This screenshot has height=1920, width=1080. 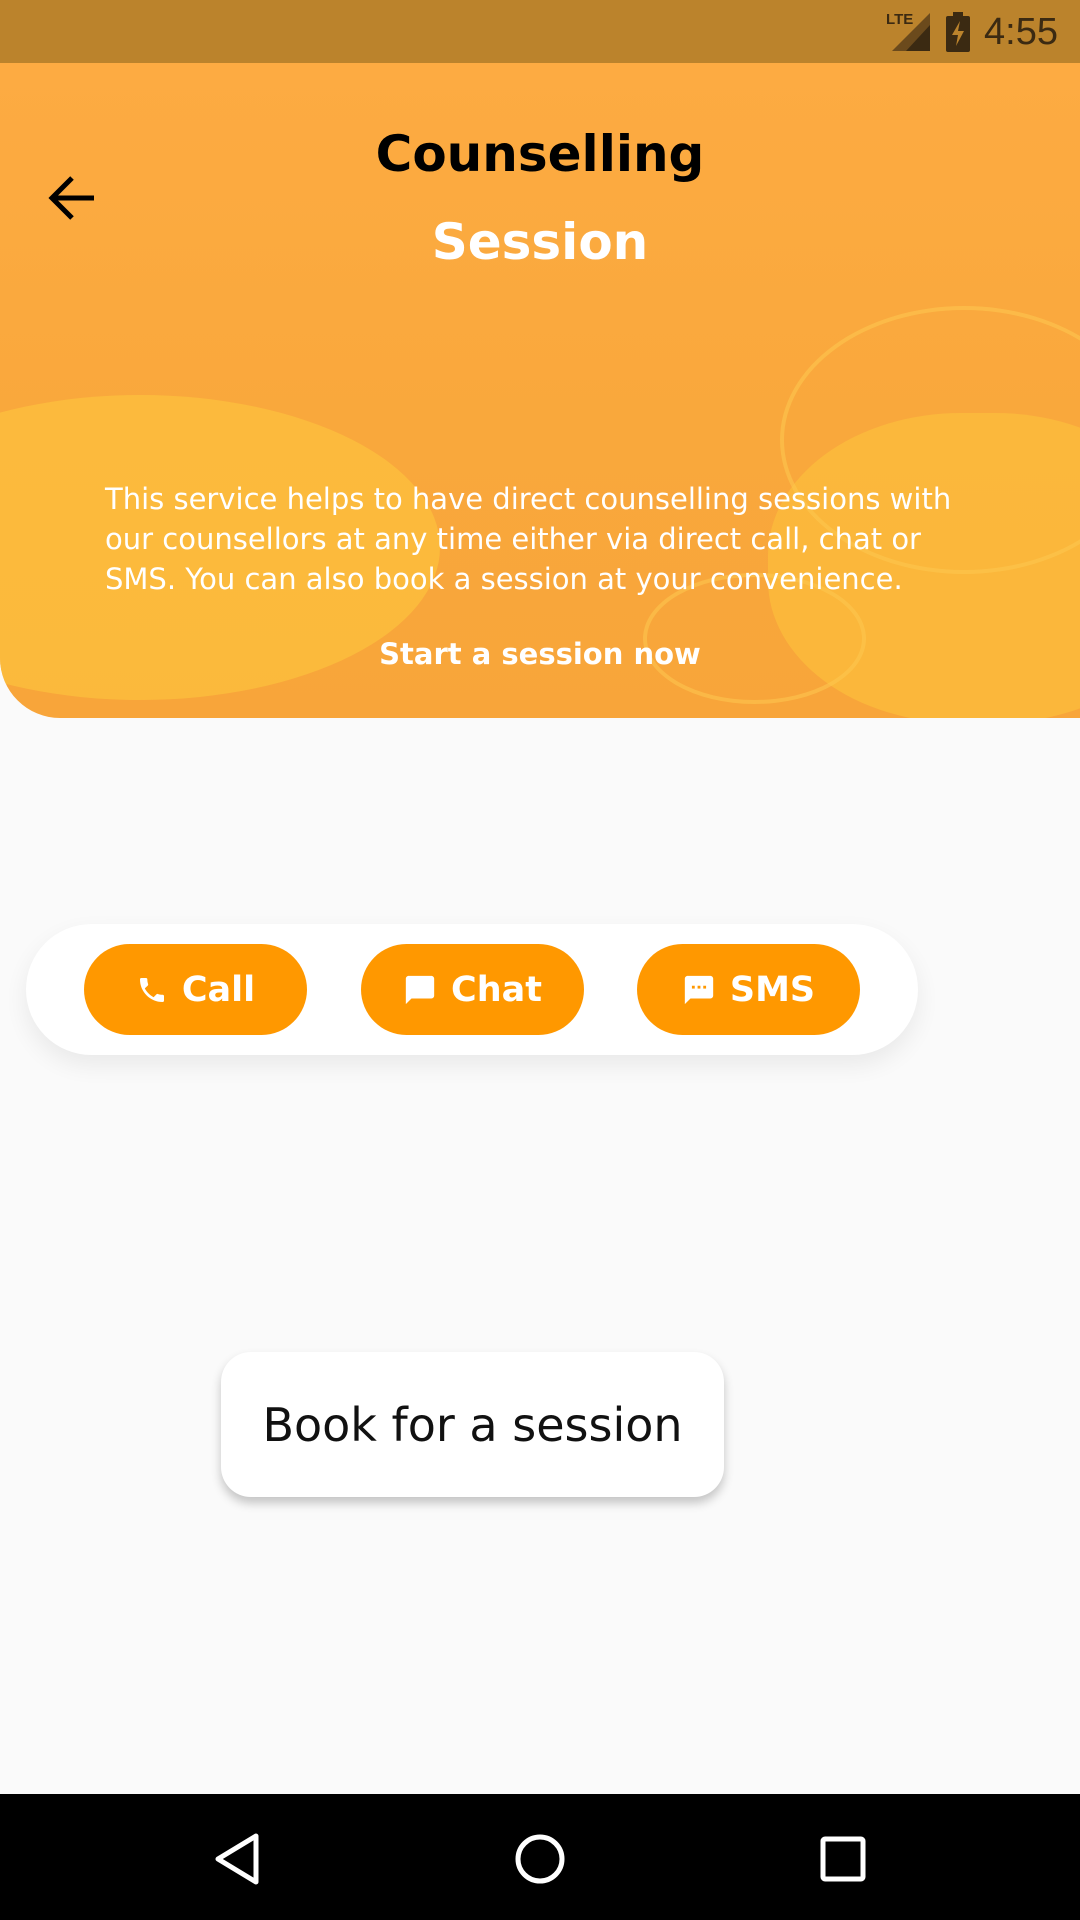 I want to click on nav-recent-button, so click(x=843, y=1859).